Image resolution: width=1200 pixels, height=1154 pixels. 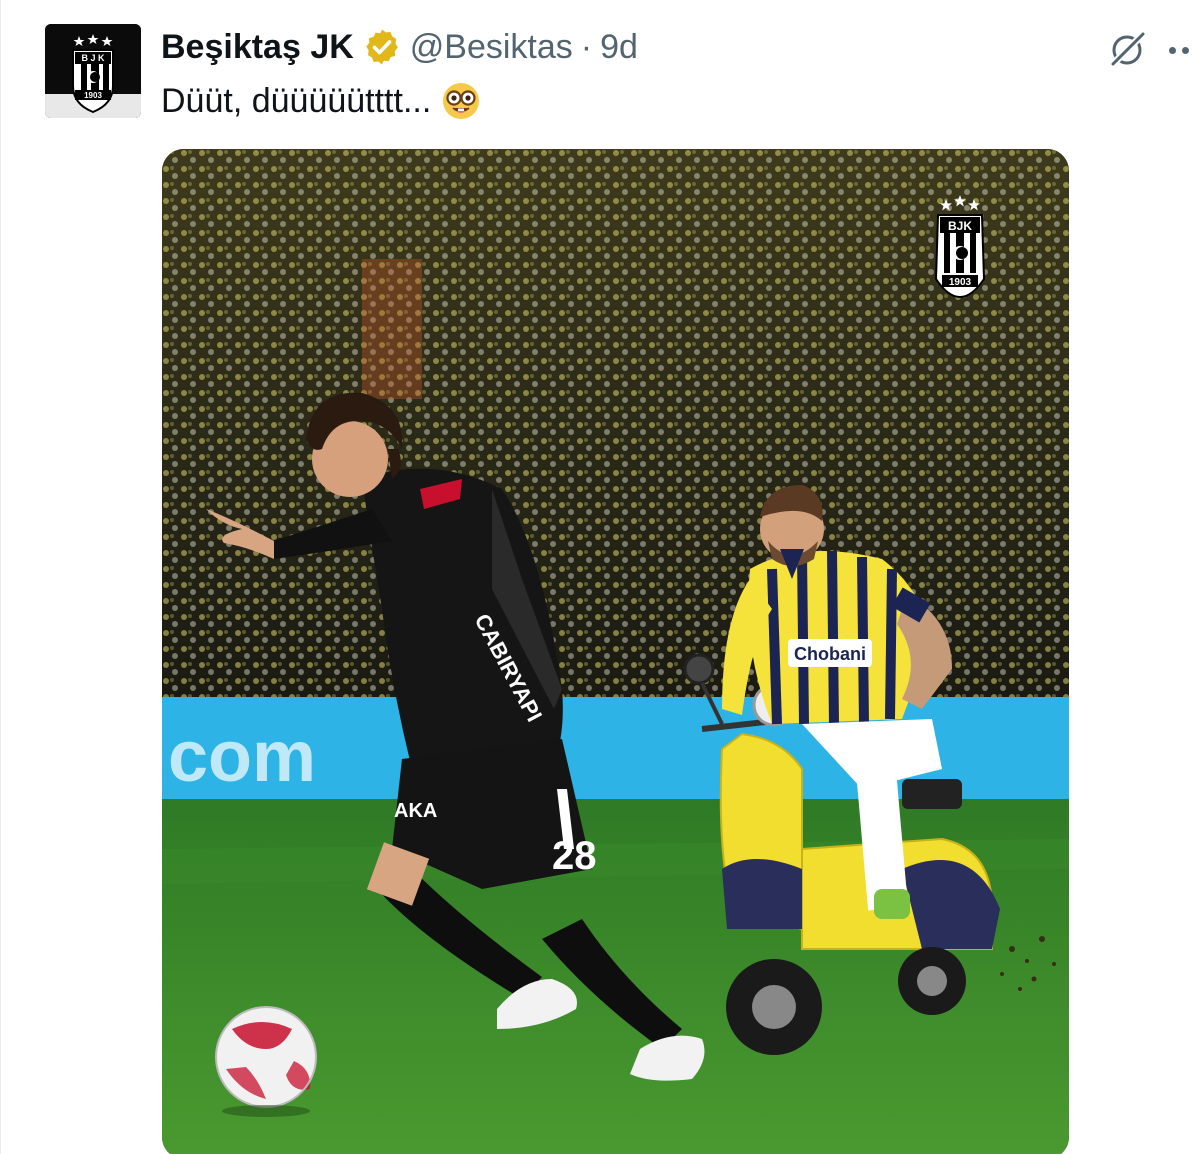 I want to click on grok-button, so click(x=1127, y=50).